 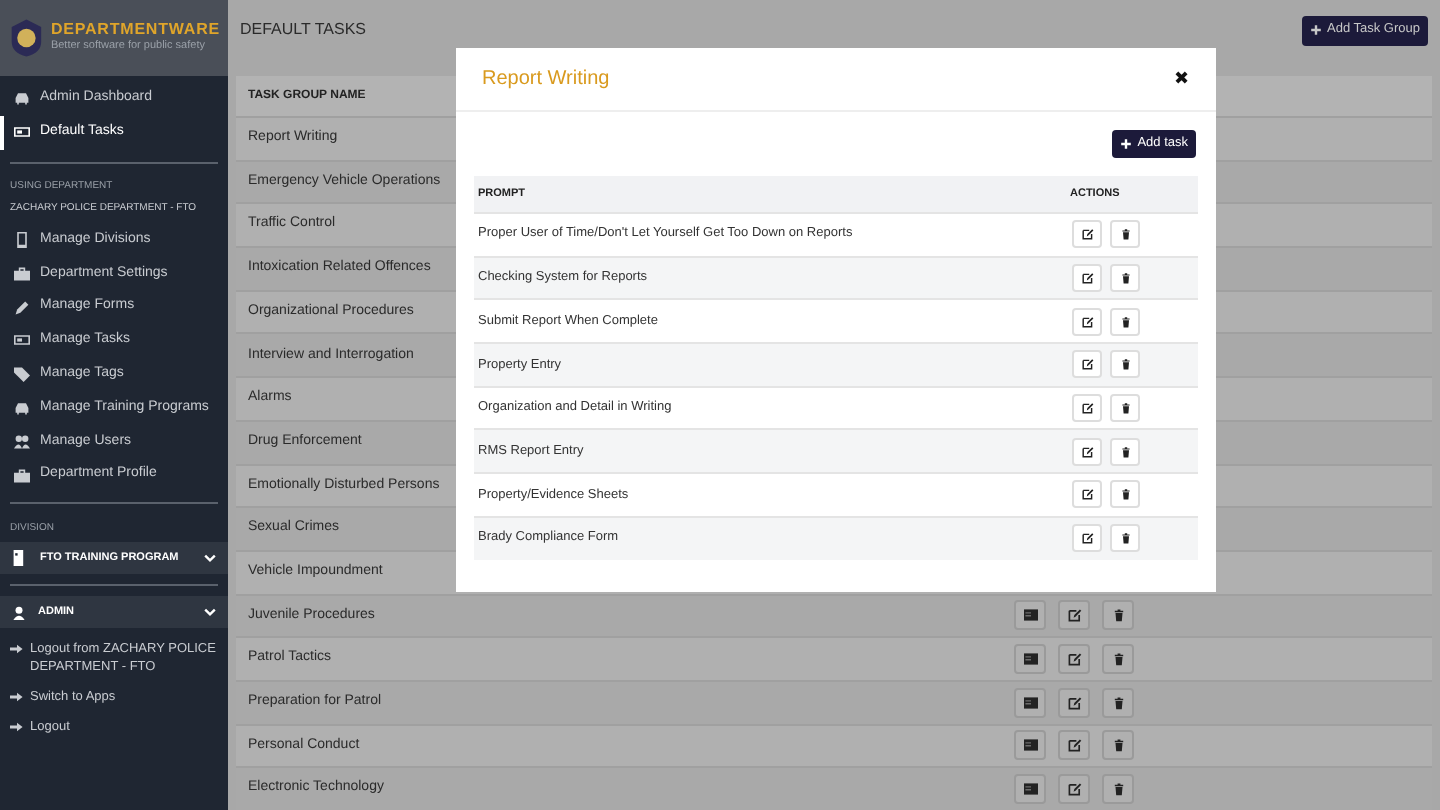 What do you see at coordinates (22, 239) in the screenshot?
I see `tablet-icon` at bounding box center [22, 239].